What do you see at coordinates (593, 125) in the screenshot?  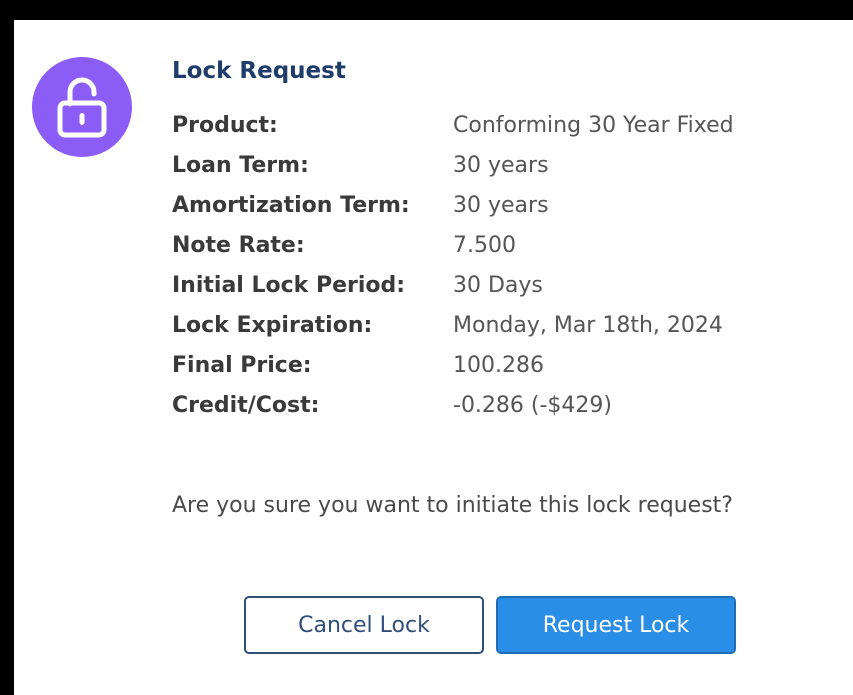 I see `detail-value: Conforming 30 Year Fixed` at bounding box center [593, 125].